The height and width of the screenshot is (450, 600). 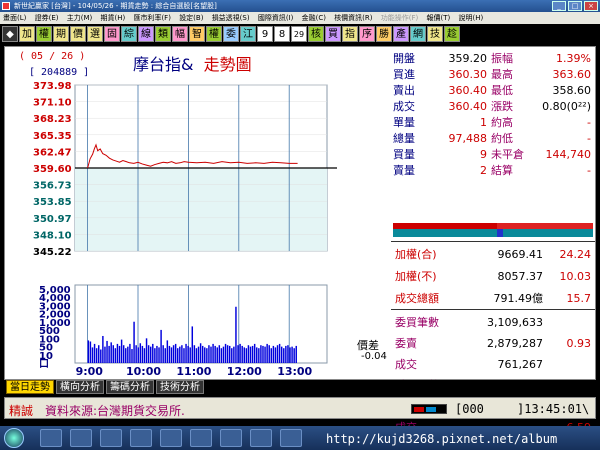 What do you see at coordinates (316, 34) in the screenshot?
I see `toolbar-button-18: 核` at bounding box center [316, 34].